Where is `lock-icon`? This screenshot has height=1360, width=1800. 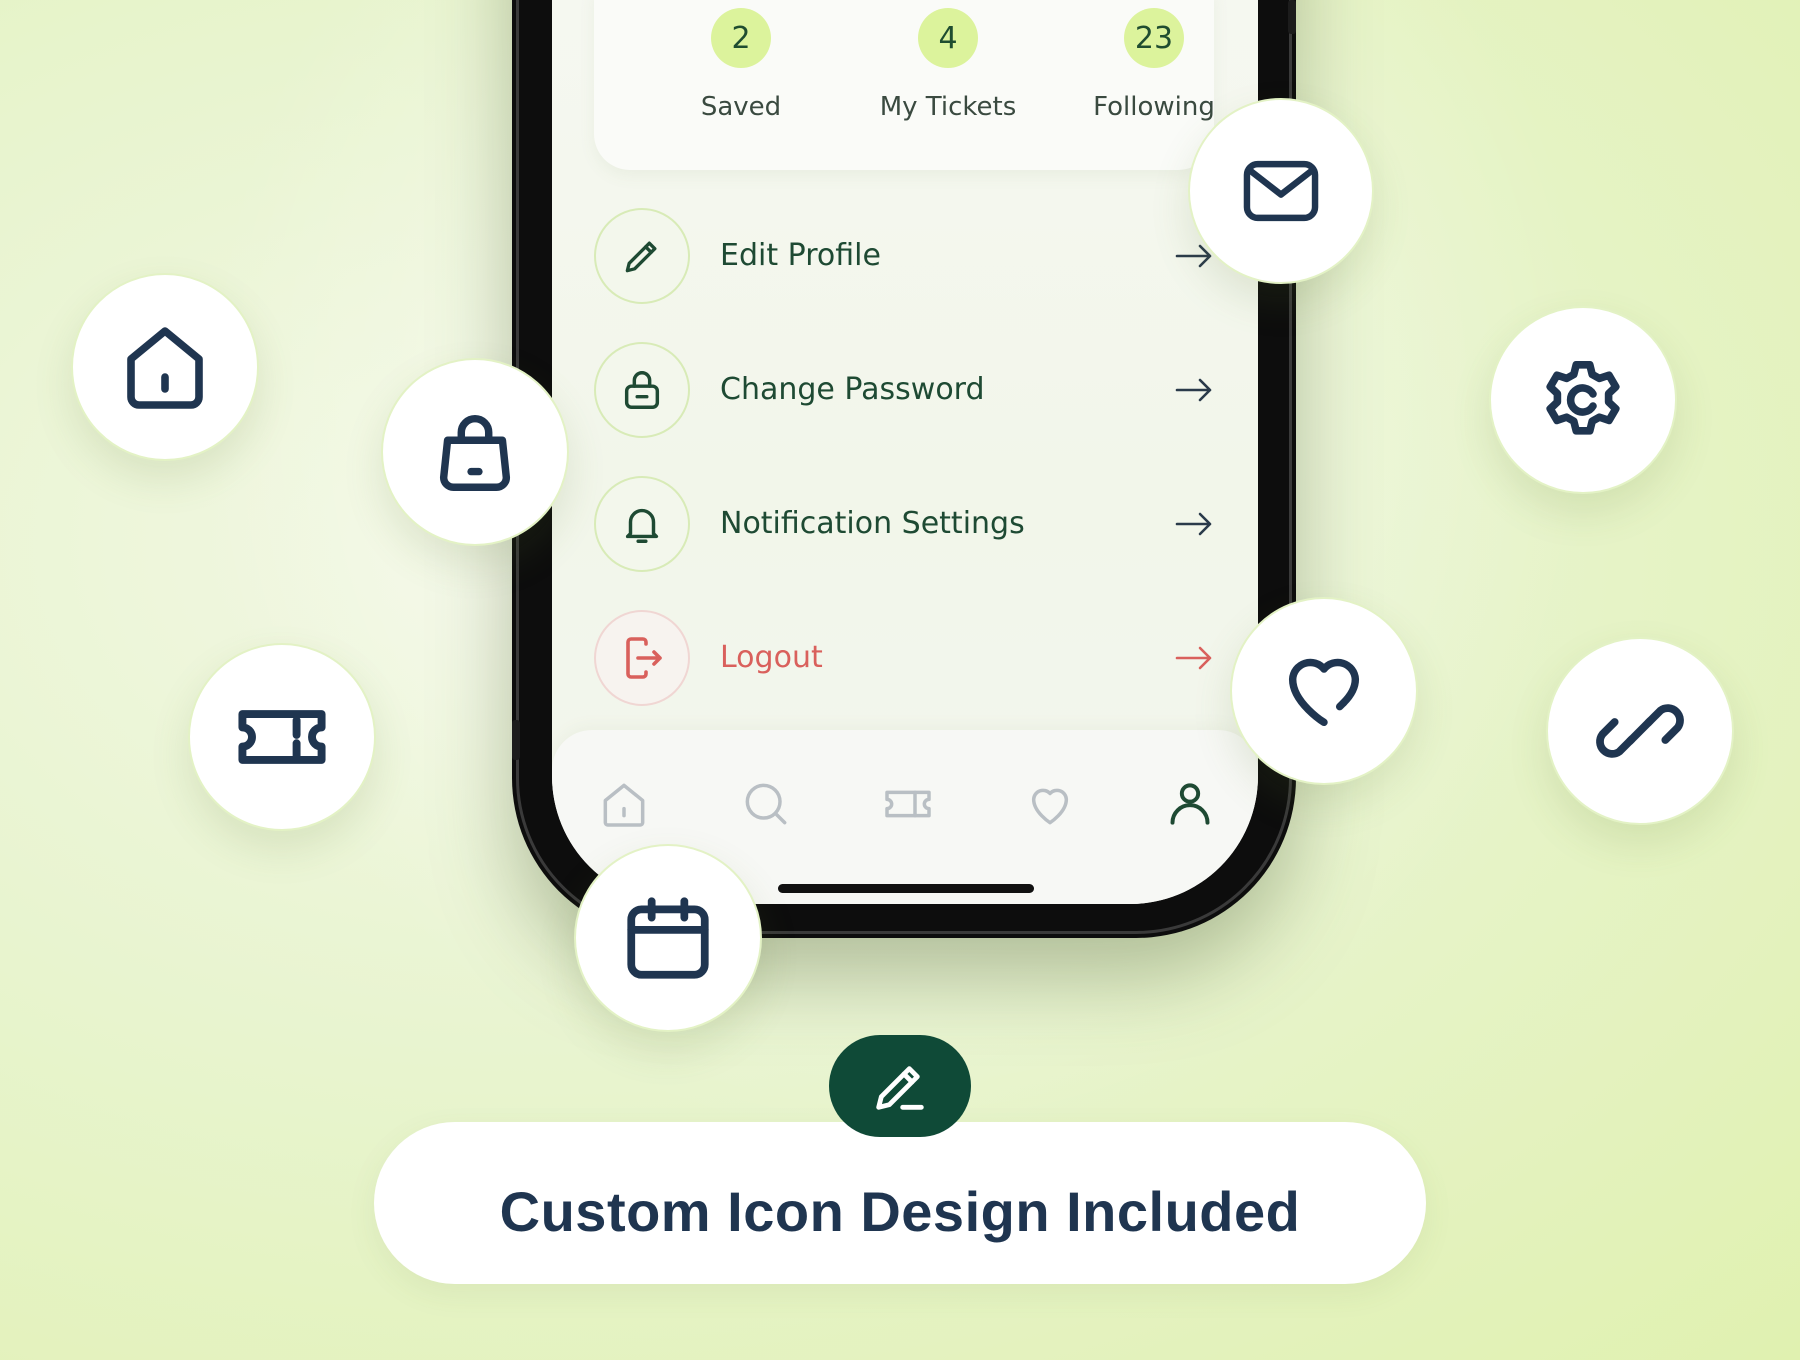
lock-icon is located at coordinates (642, 390).